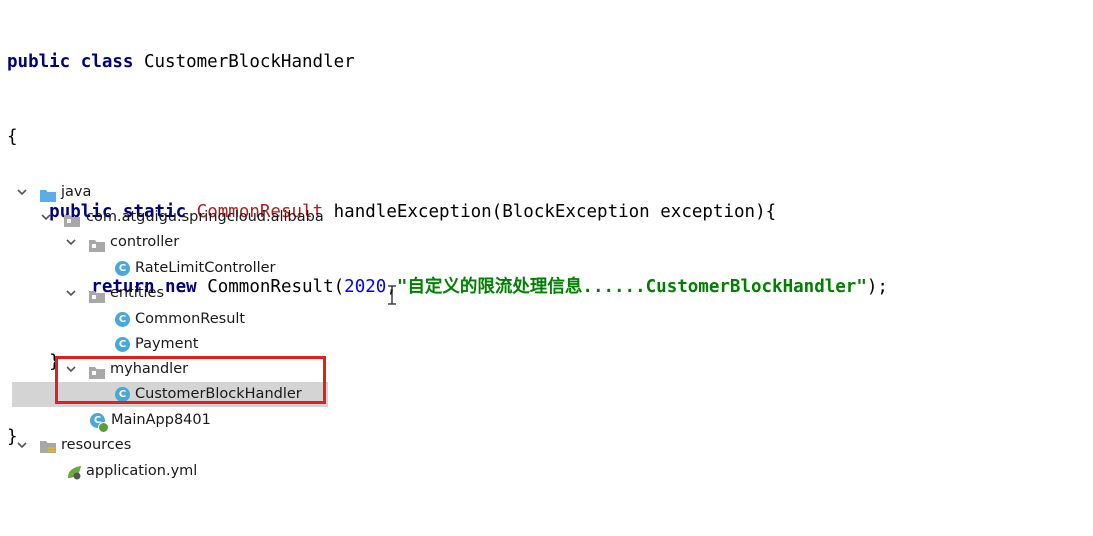 The height and width of the screenshot is (536, 1093). I want to click on tree-item-label: java, so click(76, 192).